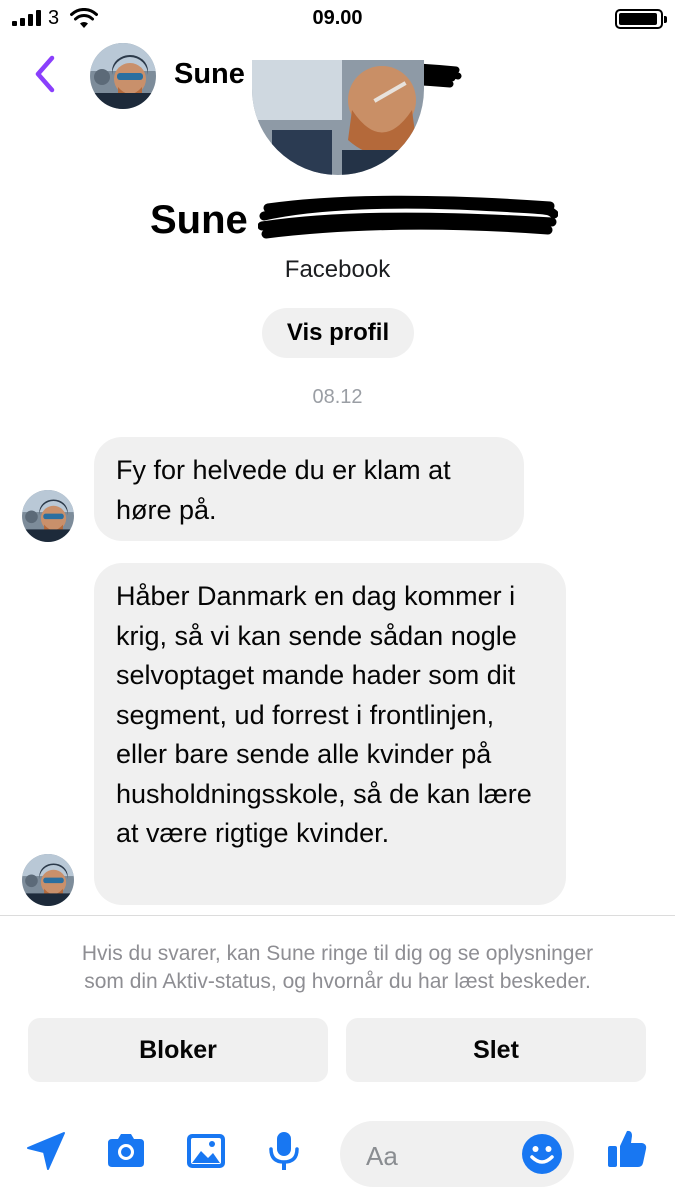 This screenshot has width=675, height=1200. What do you see at coordinates (382, 1156) in the screenshot?
I see `message-input-placeholder: Aa` at bounding box center [382, 1156].